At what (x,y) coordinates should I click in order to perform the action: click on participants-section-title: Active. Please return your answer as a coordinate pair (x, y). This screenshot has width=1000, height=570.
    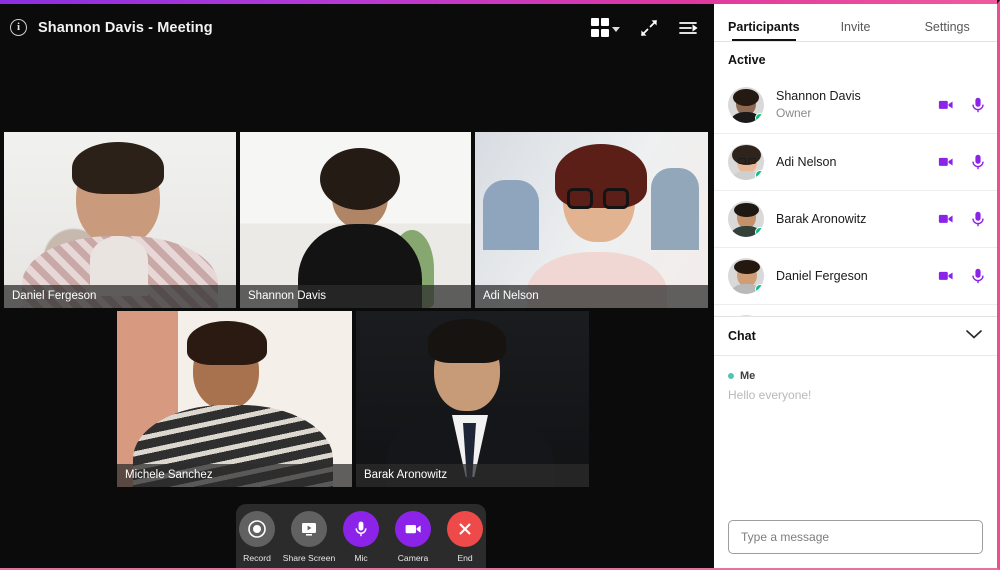
    Looking at the image, I should click on (747, 60).